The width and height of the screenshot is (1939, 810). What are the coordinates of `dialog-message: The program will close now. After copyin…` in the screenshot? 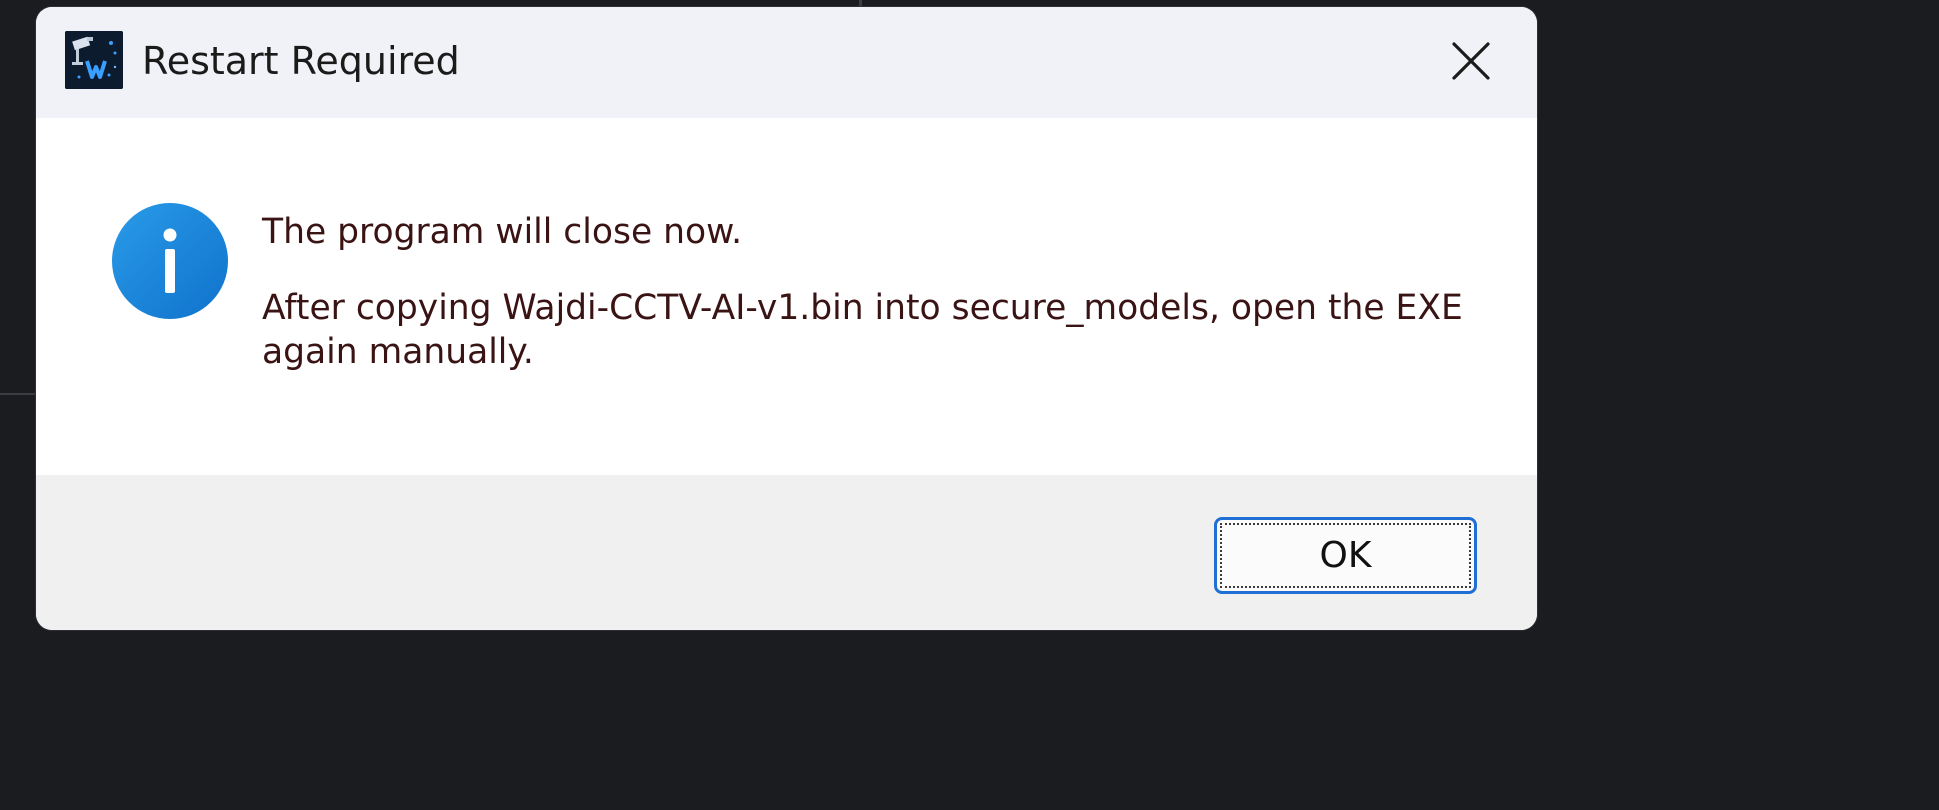 It's located at (872, 292).